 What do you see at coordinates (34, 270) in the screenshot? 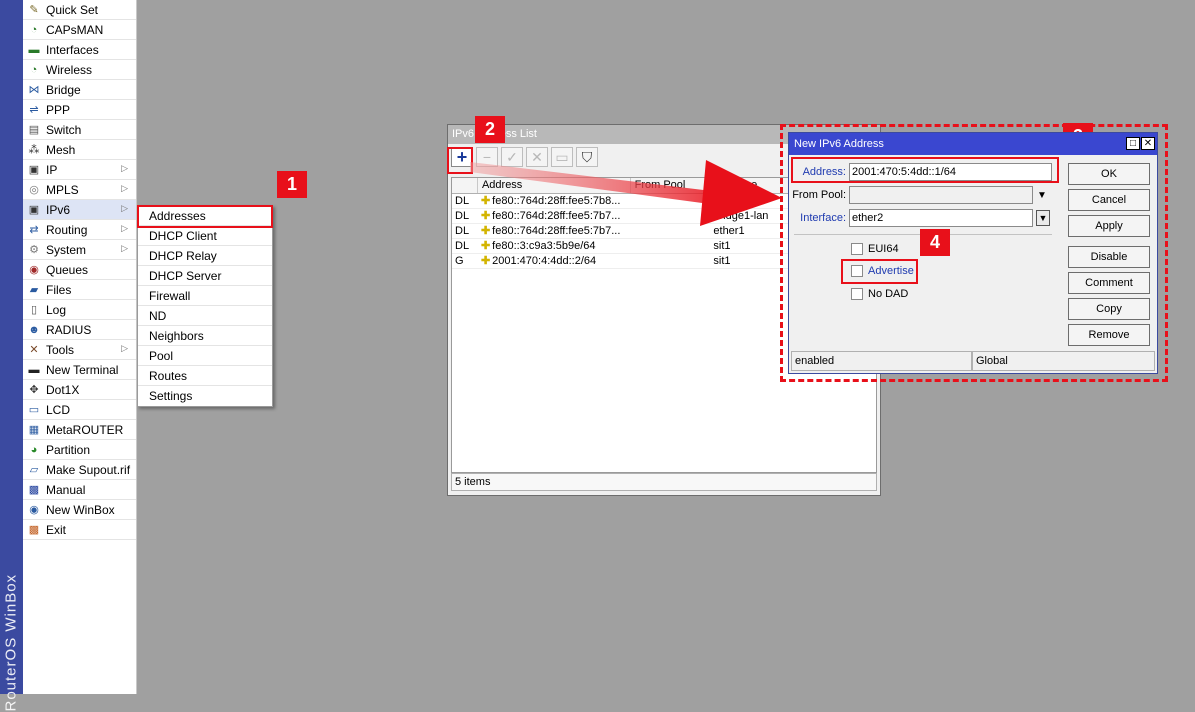
I see `queues-icon: ◉` at bounding box center [34, 270].